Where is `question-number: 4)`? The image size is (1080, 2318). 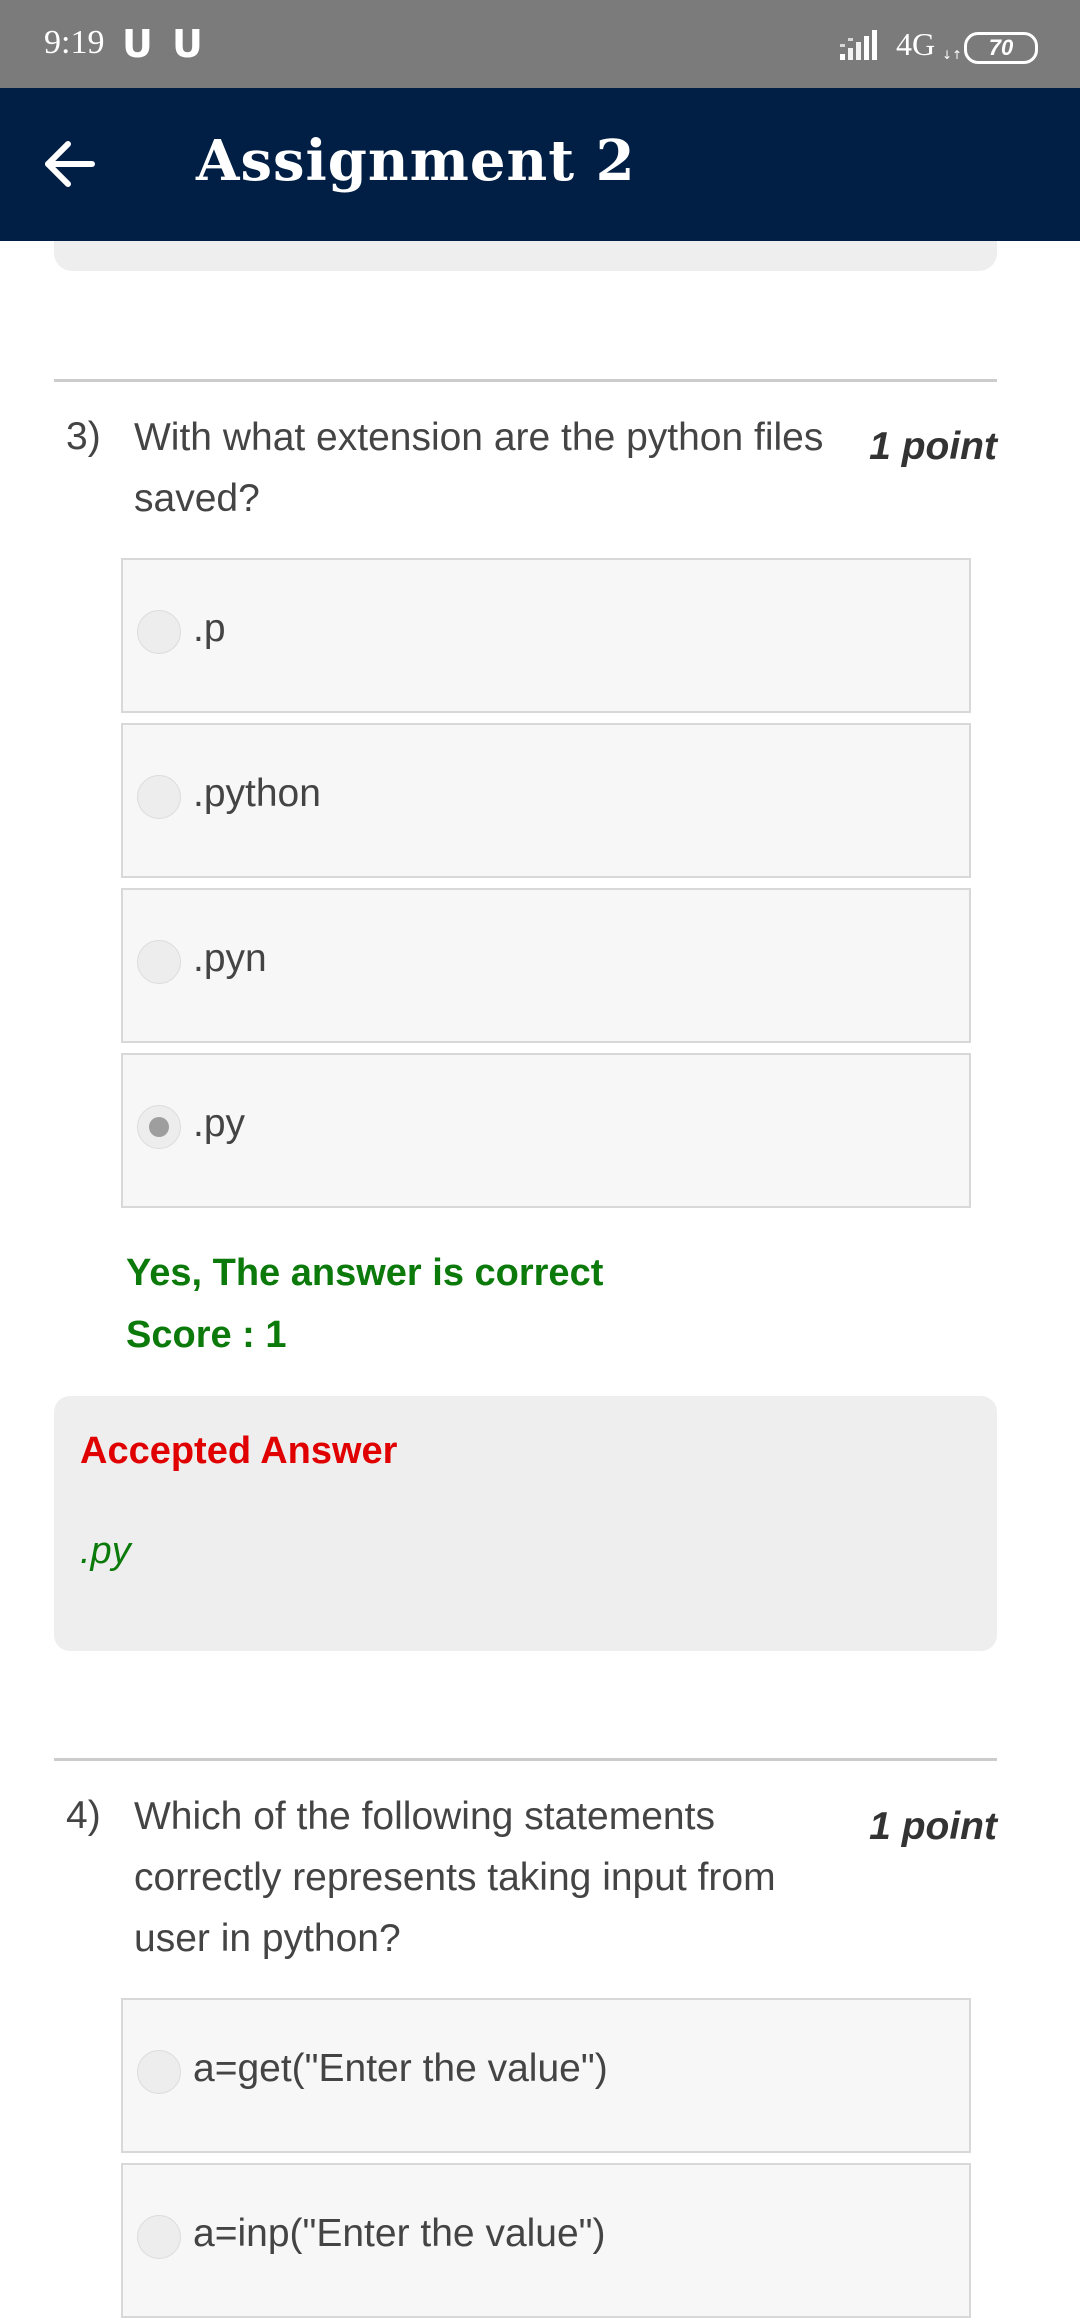 question-number: 4) is located at coordinates (83, 1815).